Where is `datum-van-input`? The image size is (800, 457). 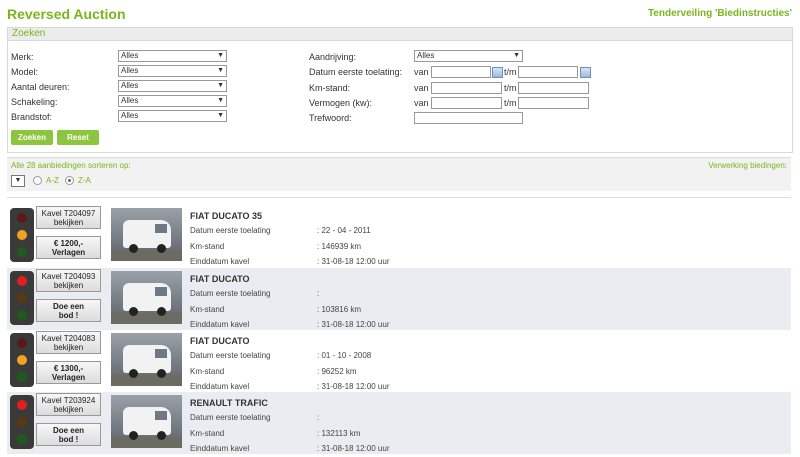 datum-van-input is located at coordinates (461, 72).